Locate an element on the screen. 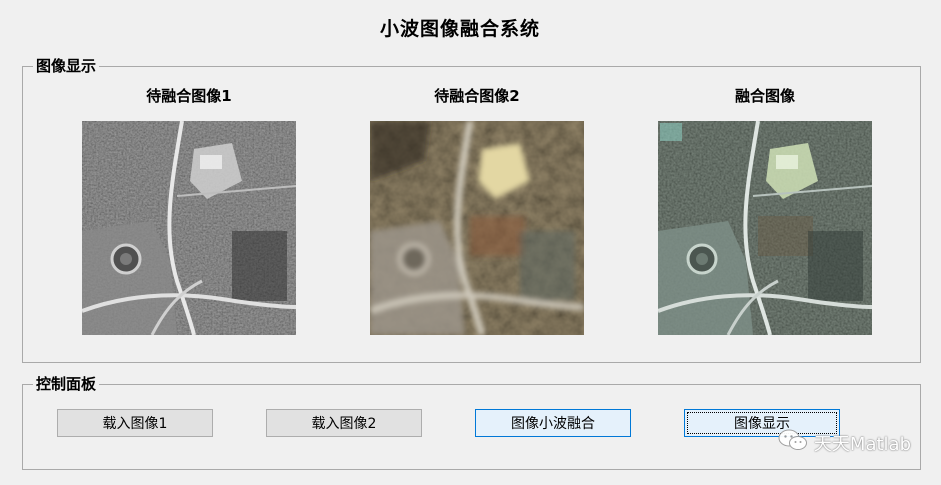  source-image-1-title: 待融合图像1 is located at coordinates (189, 96).